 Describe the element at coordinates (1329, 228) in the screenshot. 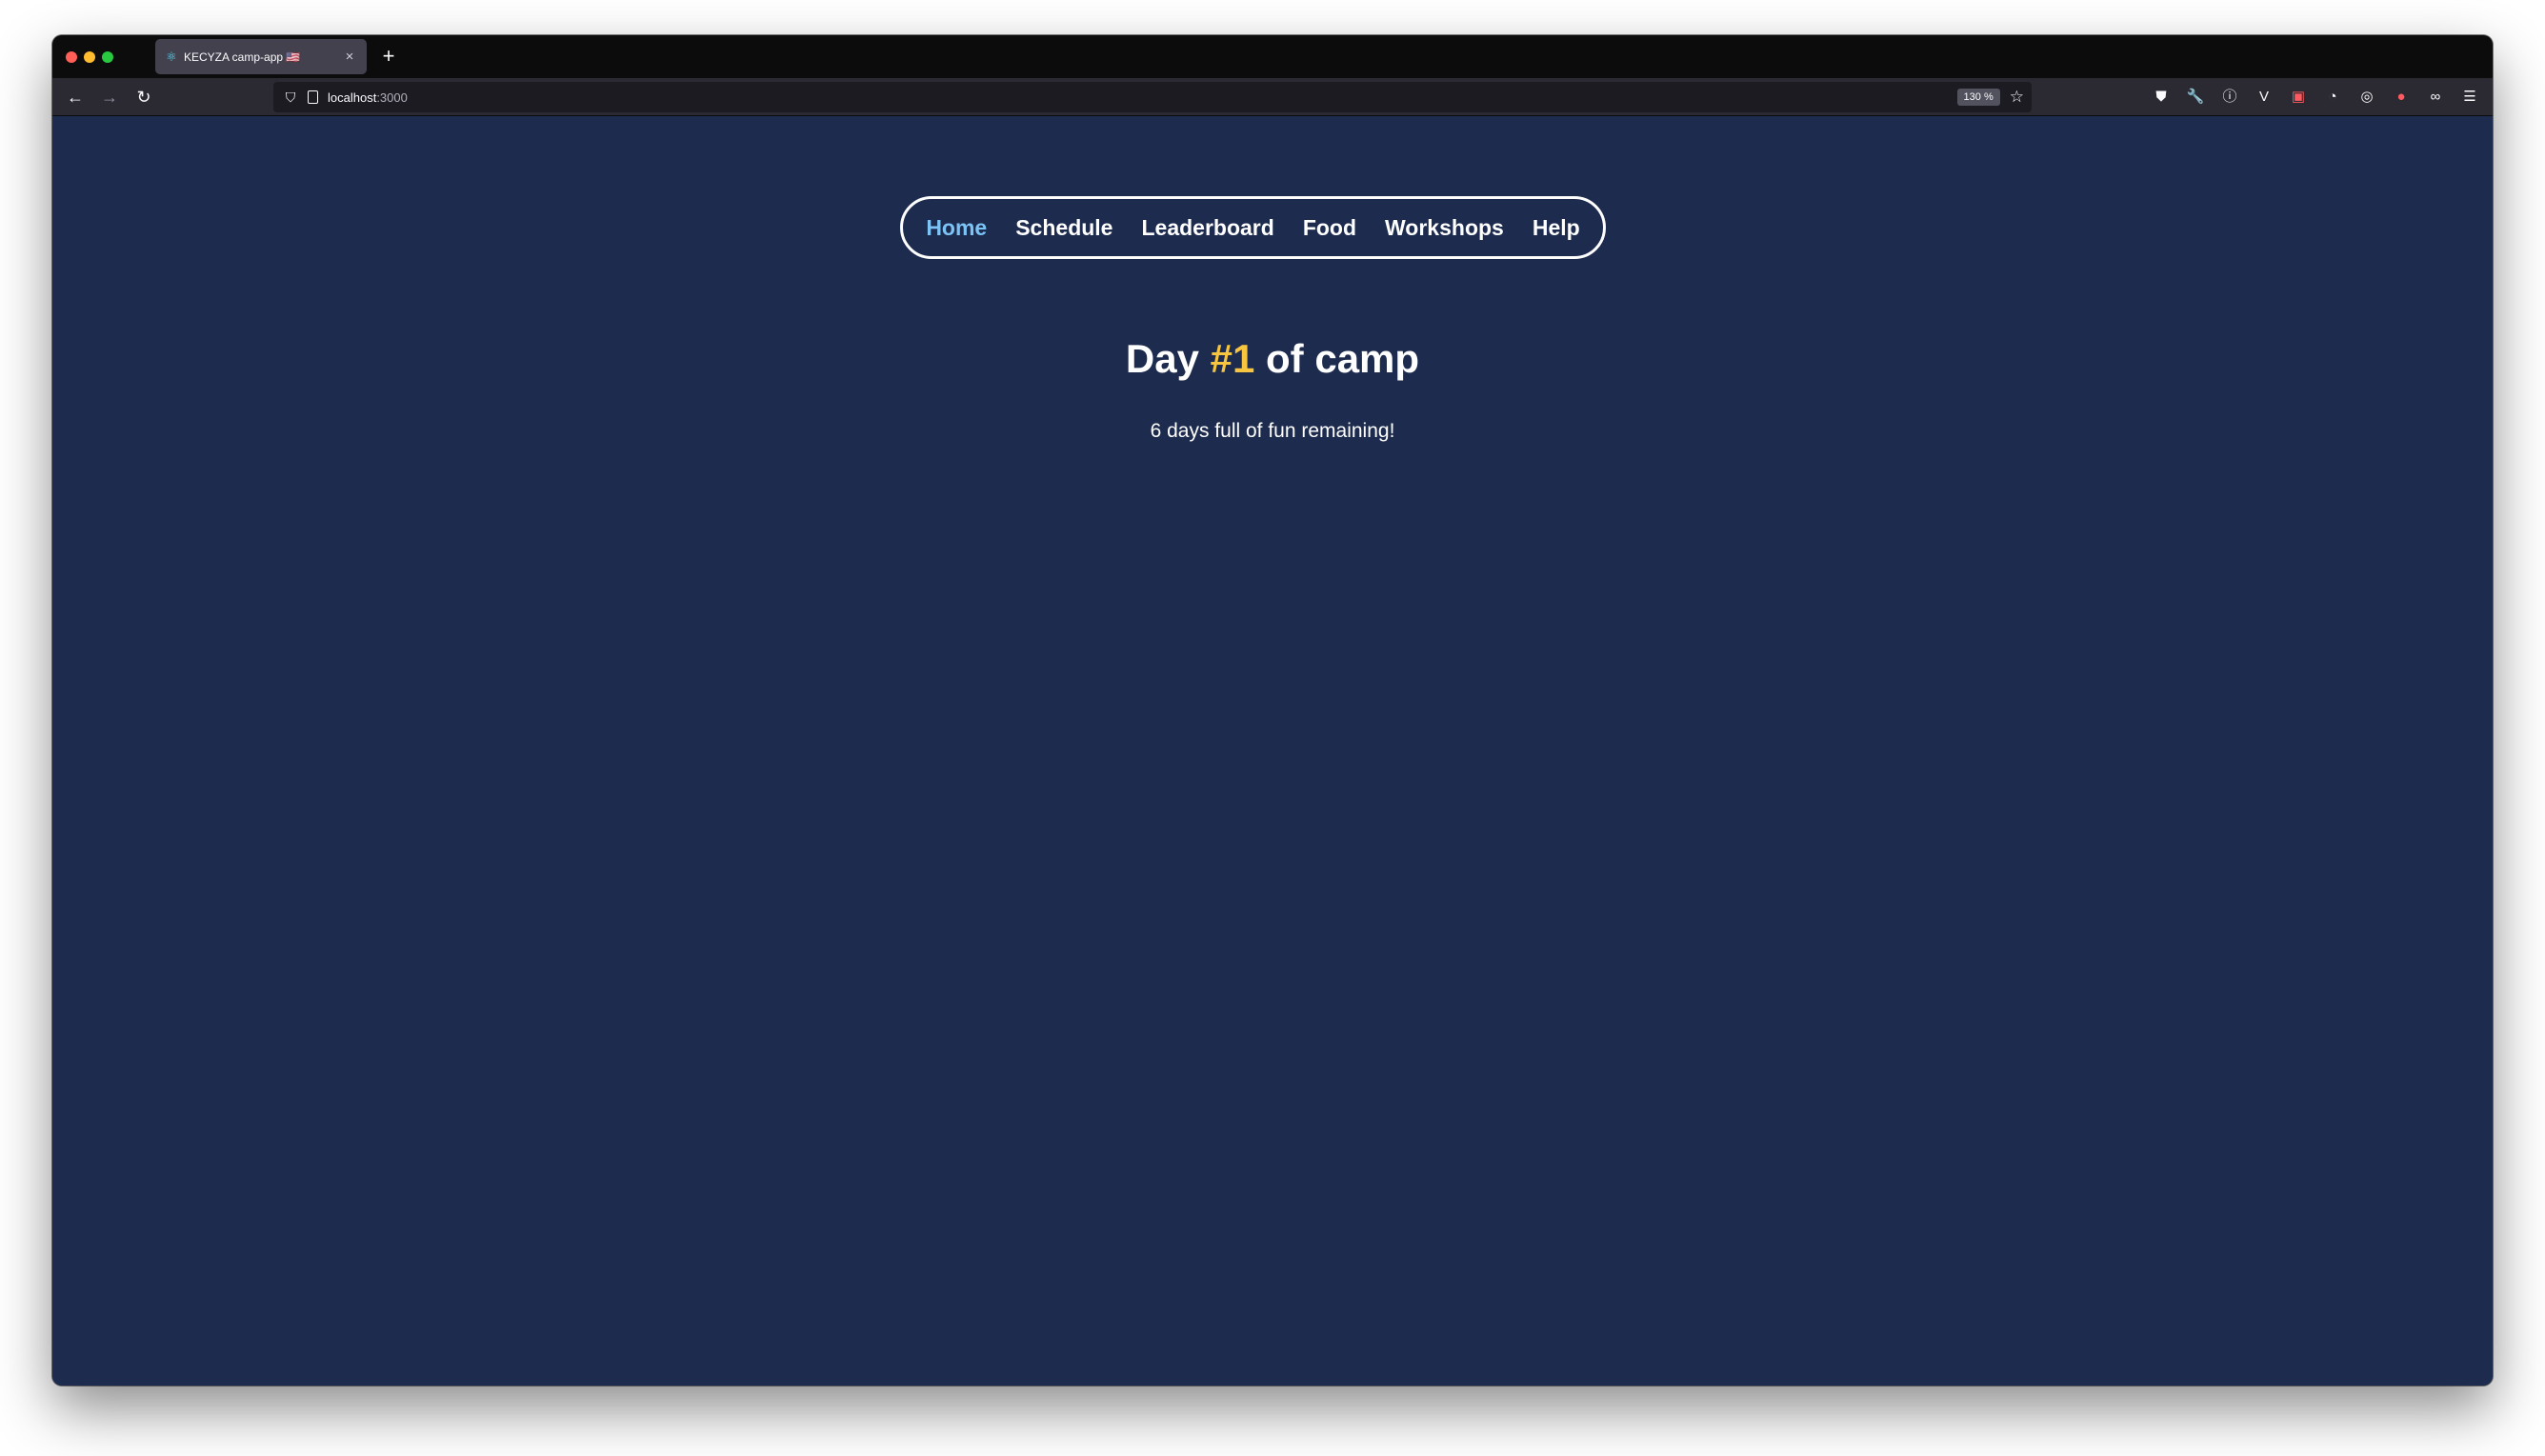

I see `nav-link-food: Food` at that location.